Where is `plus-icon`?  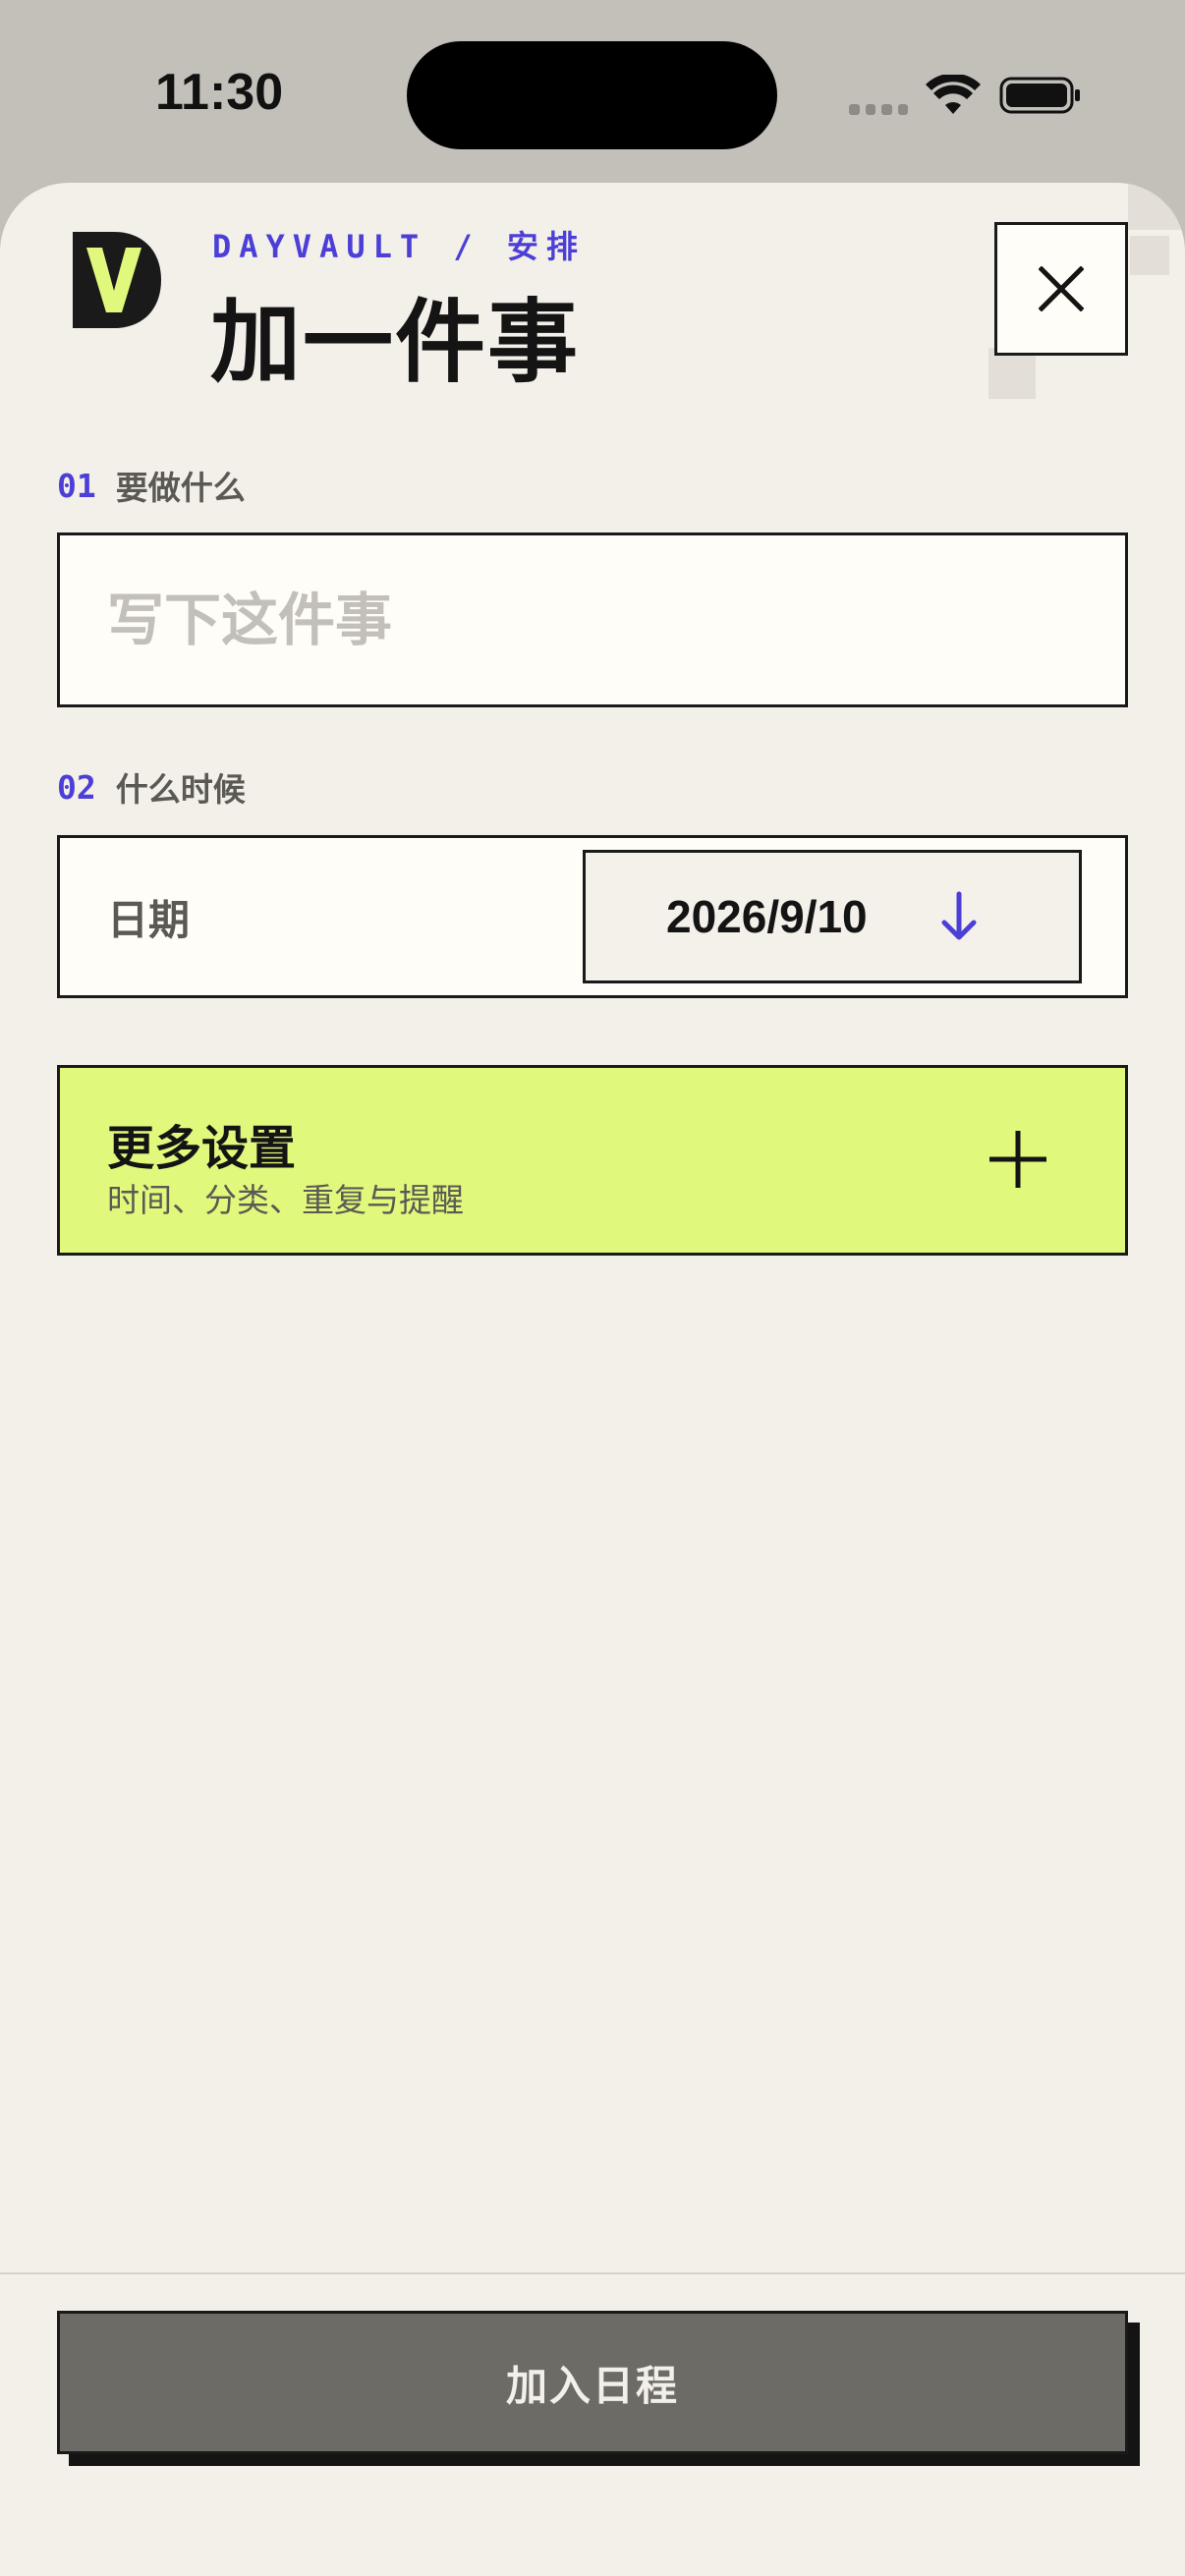 plus-icon is located at coordinates (1018, 1159).